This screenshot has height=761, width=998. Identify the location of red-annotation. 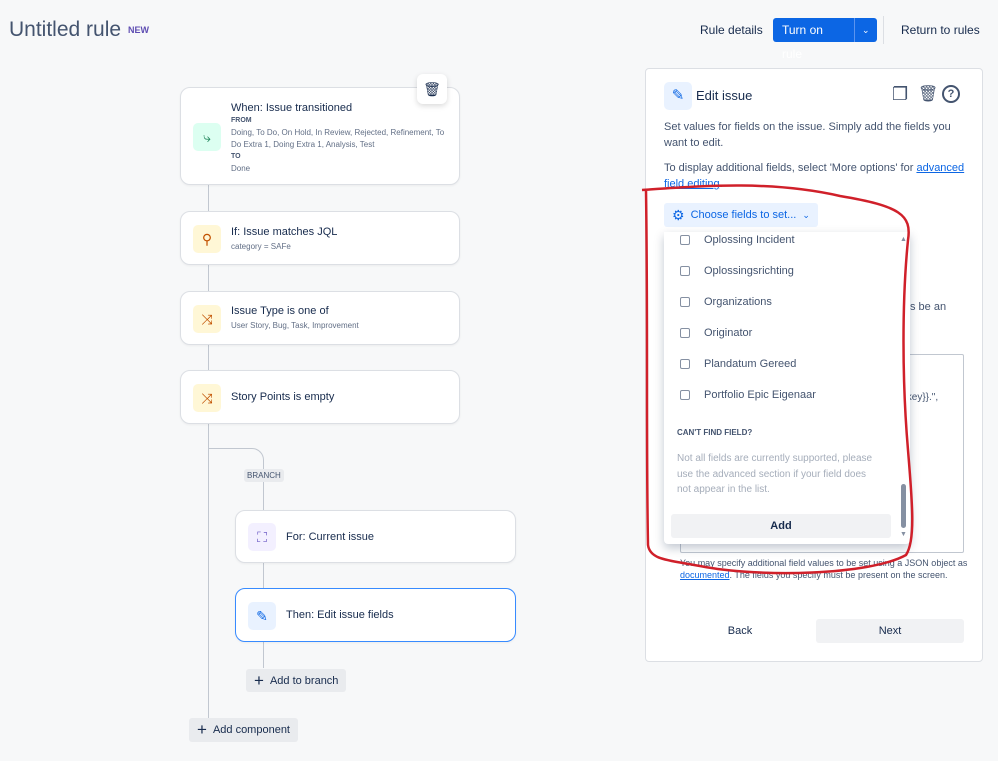
(777, 379).